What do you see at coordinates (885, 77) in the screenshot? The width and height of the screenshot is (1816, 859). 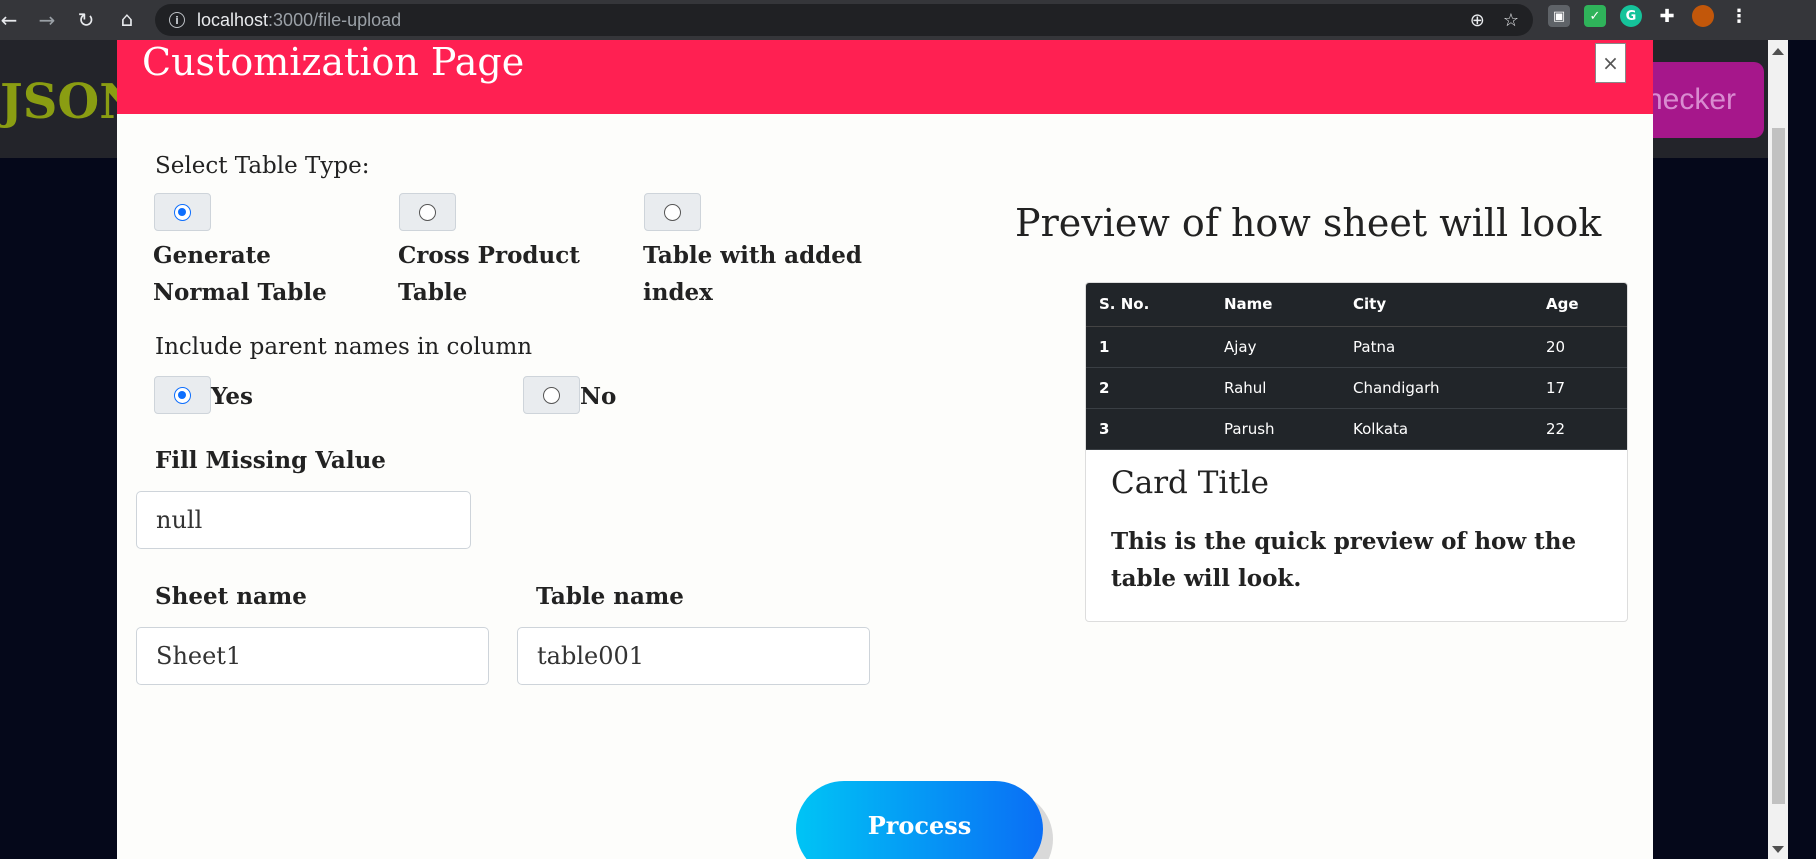 I see `modal-header: Customization Page ×` at bounding box center [885, 77].